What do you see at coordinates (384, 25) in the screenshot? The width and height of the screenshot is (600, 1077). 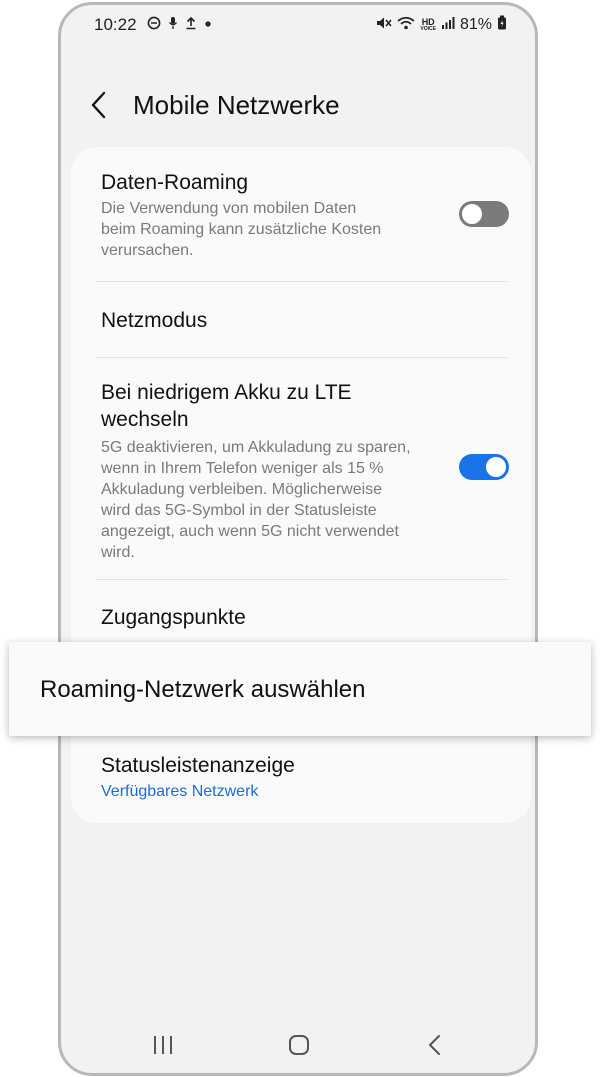 I see `mute-icon` at bounding box center [384, 25].